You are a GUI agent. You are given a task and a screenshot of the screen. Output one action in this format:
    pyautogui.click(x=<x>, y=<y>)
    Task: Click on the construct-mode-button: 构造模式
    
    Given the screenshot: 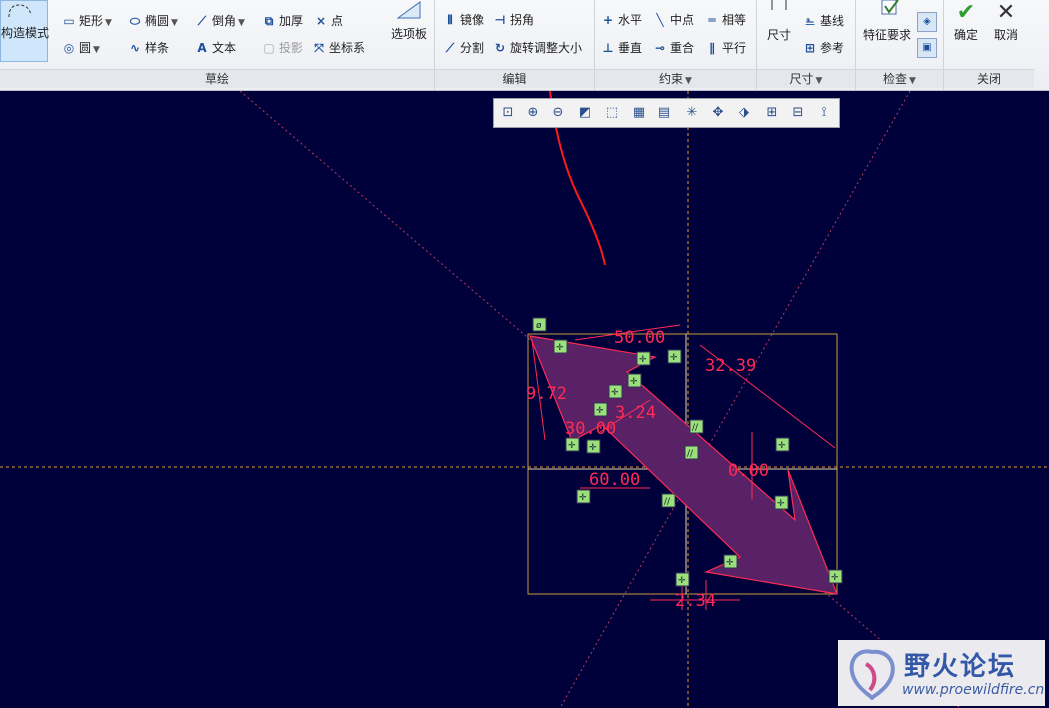 What is the action you would take?
    pyautogui.click(x=25, y=31)
    